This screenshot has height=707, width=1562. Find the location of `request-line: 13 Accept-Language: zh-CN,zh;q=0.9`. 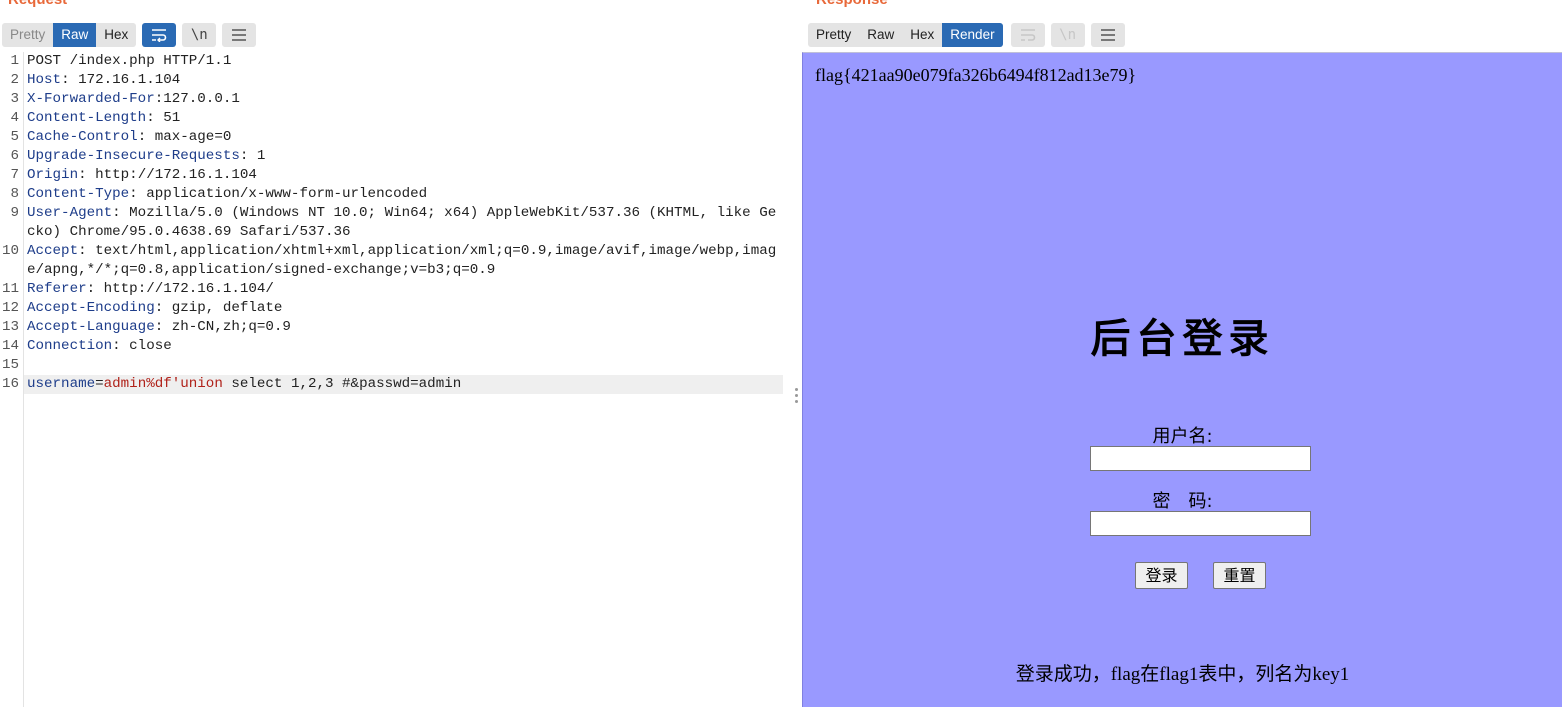

request-line: 13 Accept-Language: zh-CN,zh;q=0.9 is located at coordinates (395, 327).